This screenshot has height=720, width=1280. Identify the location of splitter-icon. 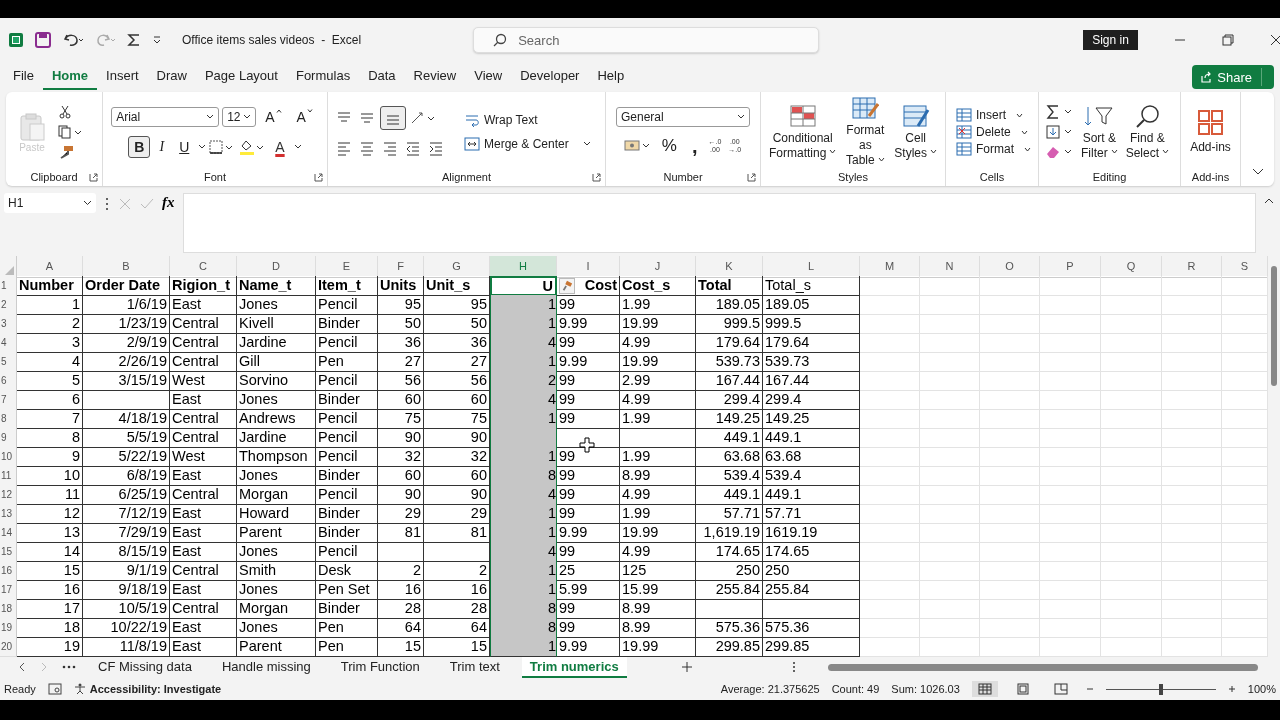
(793, 667).